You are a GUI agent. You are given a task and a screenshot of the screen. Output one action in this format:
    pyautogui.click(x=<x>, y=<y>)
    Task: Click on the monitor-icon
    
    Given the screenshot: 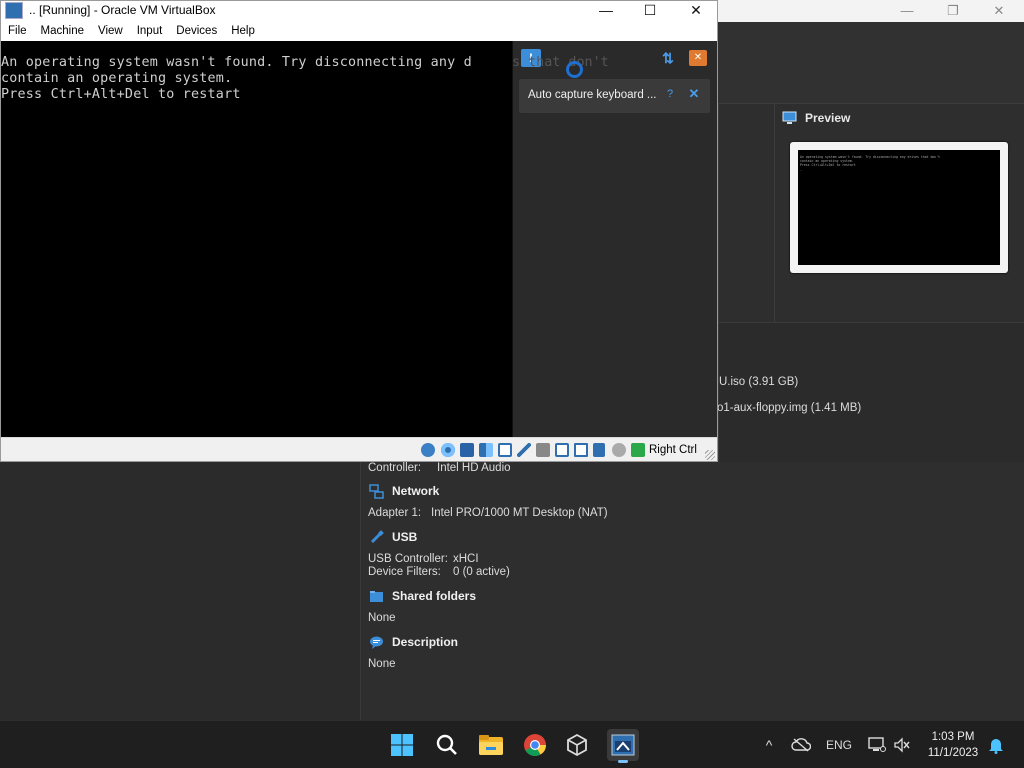 What is the action you would take?
    pyautogui.click(x=789, y=117)
    